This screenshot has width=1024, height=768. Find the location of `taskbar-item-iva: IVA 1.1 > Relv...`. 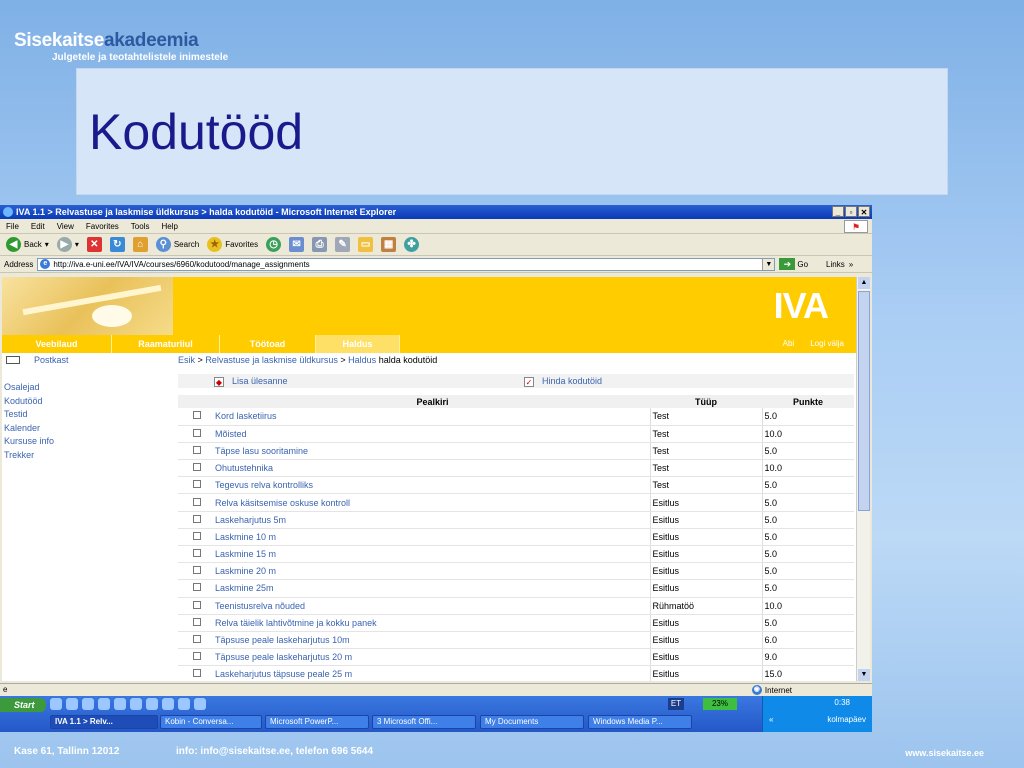

taskbar-item-iva: IVA 1.1 > Relv... is located at coordinates (104, 722).